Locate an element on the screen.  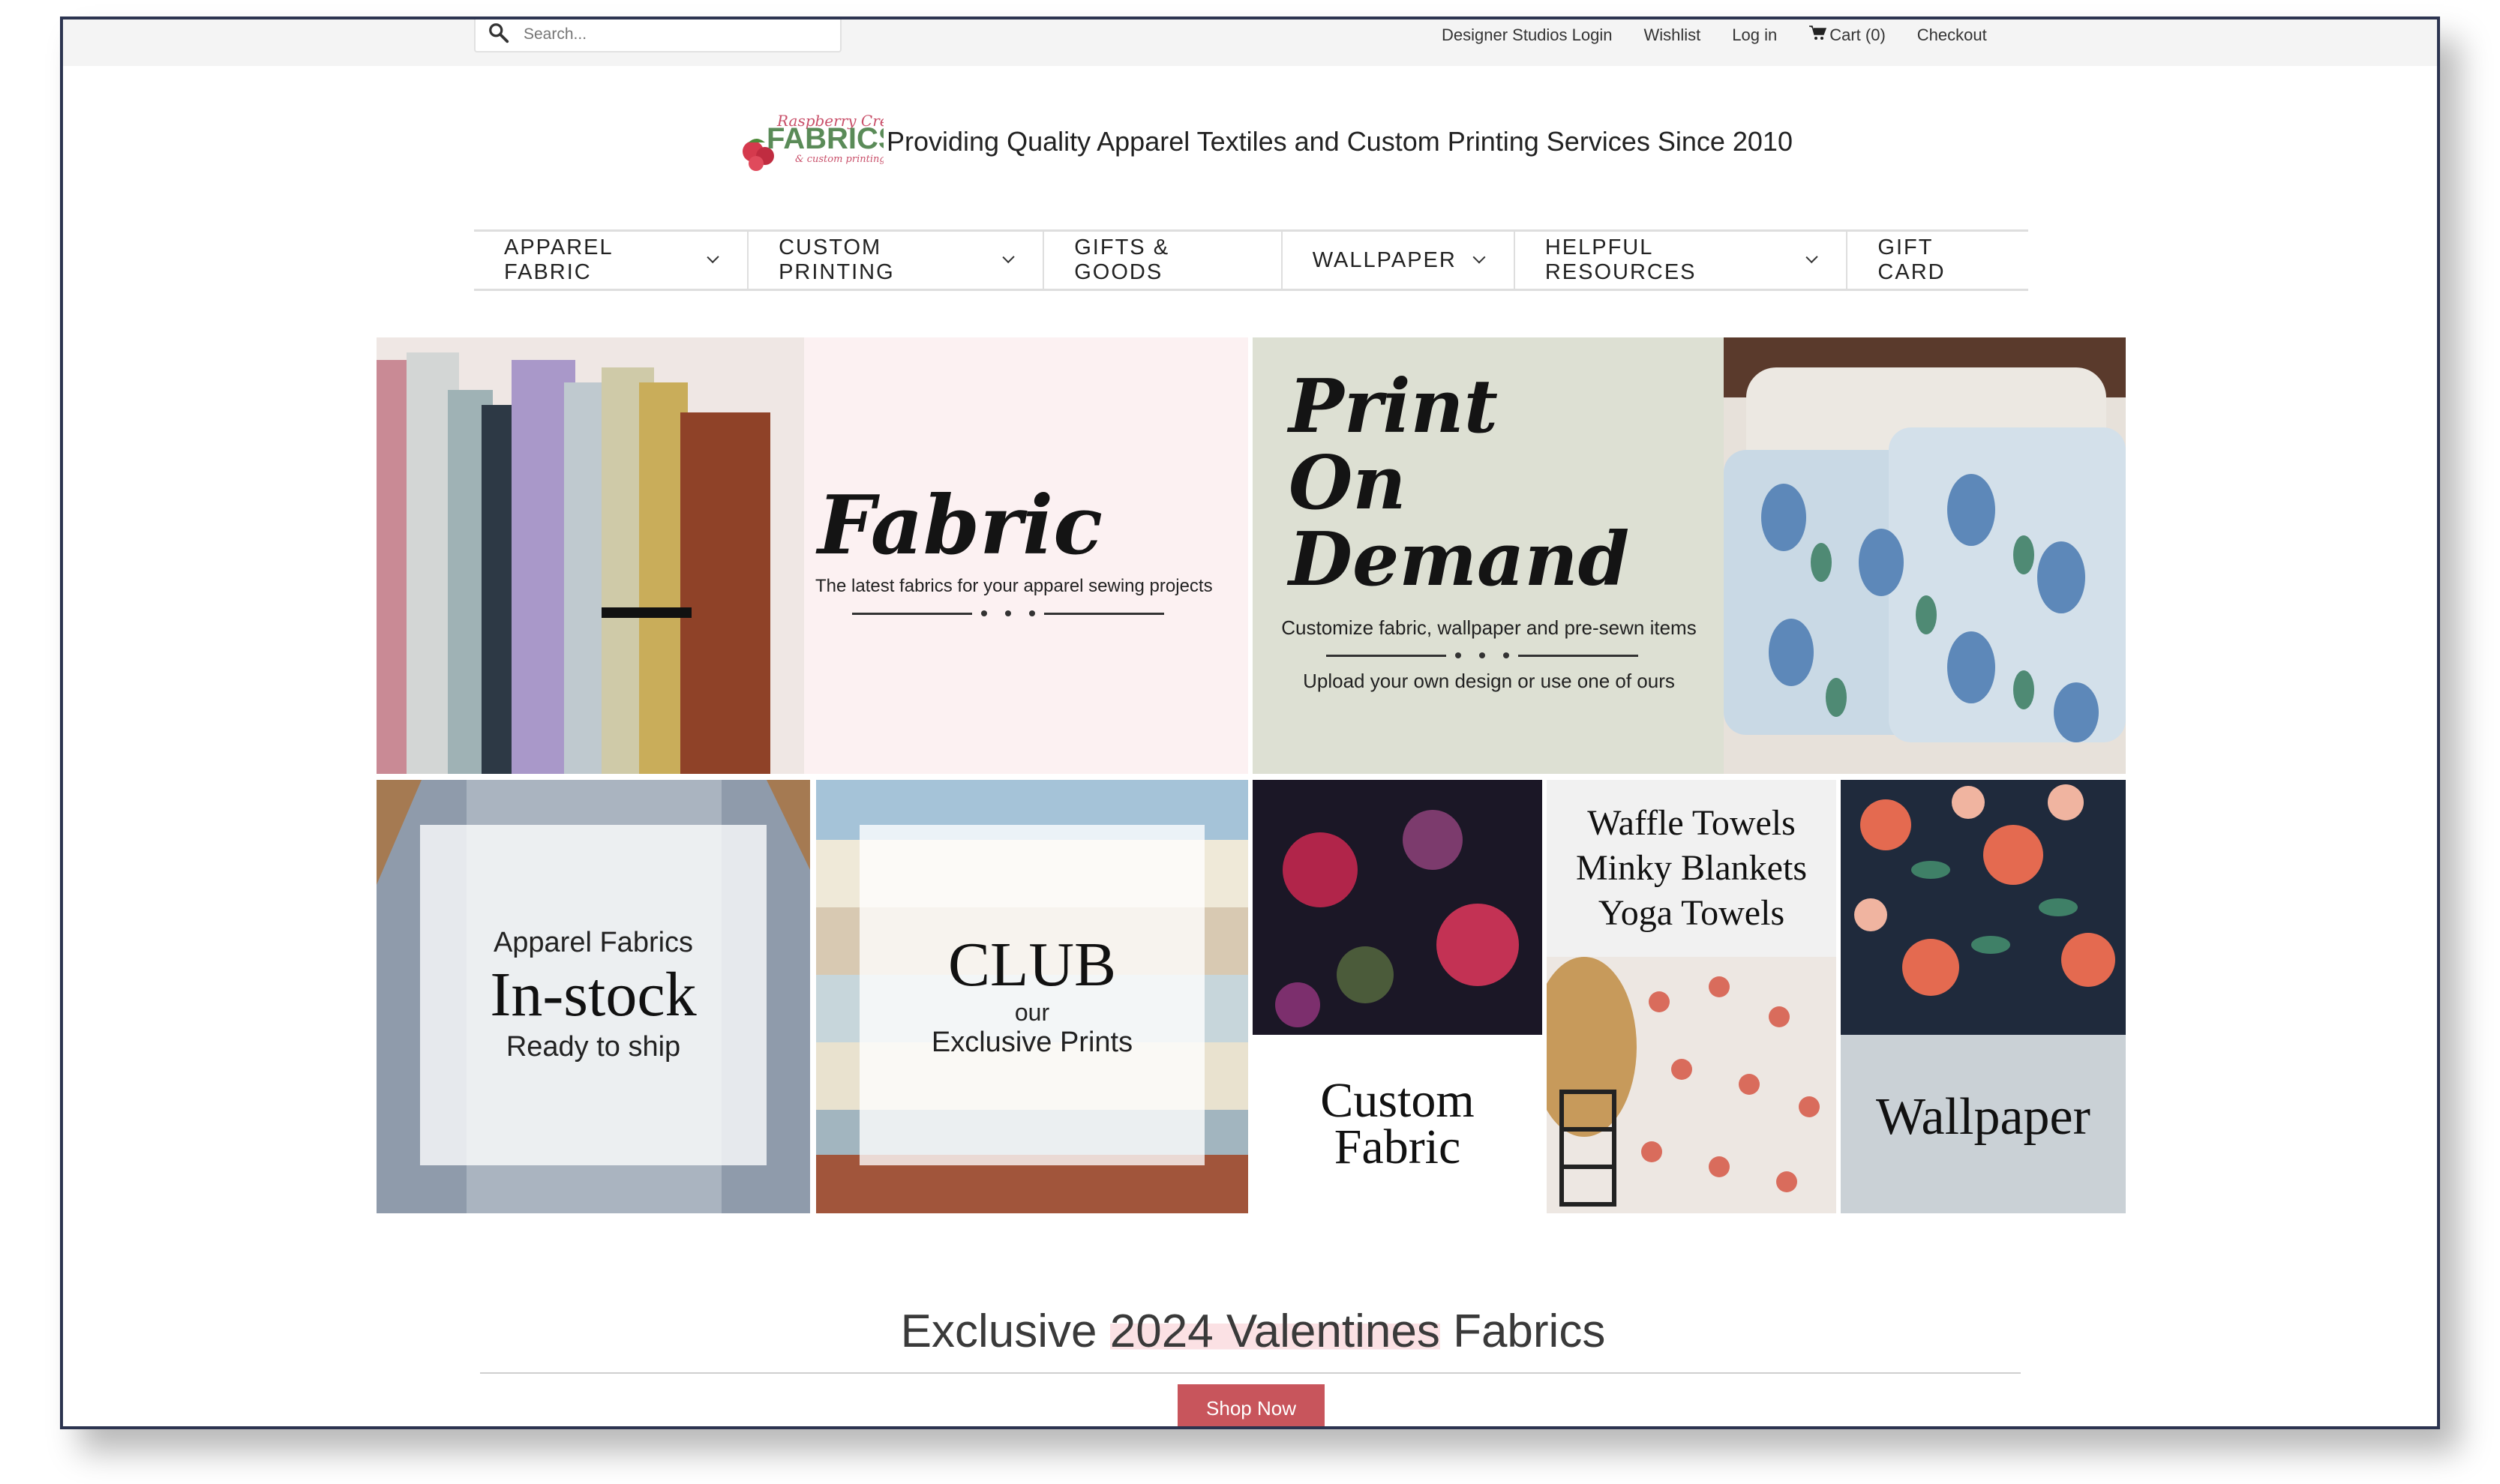
custom-line2: Fabric is located at coordinates (1397, 1147).